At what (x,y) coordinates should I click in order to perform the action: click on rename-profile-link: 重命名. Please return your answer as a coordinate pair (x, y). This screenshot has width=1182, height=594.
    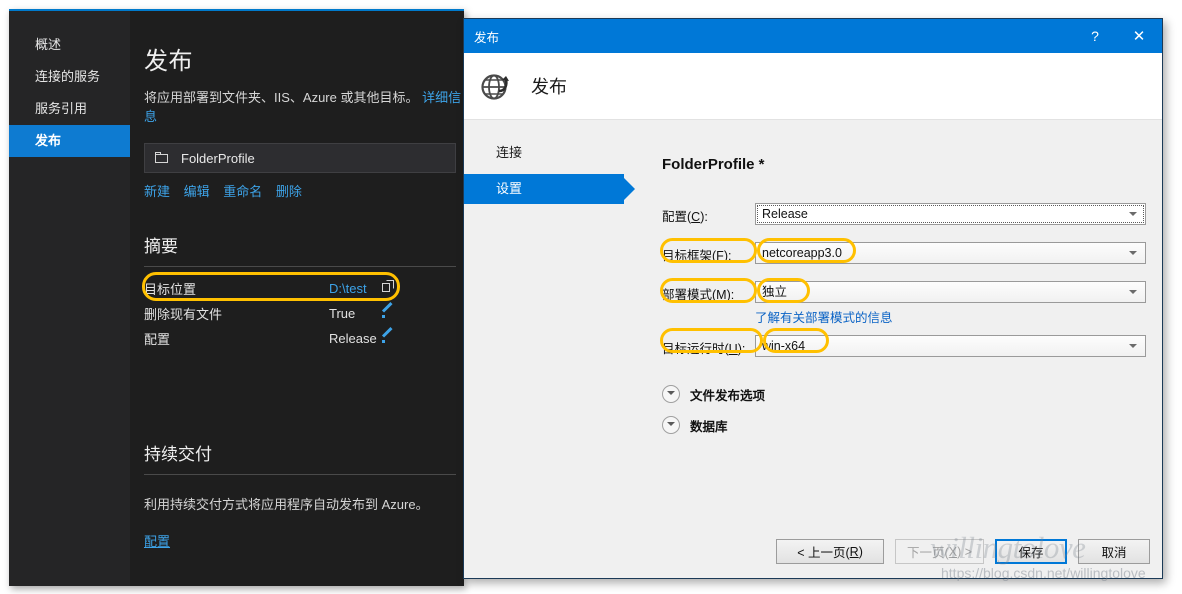
    Looking at the image, I should click on (242, 191).